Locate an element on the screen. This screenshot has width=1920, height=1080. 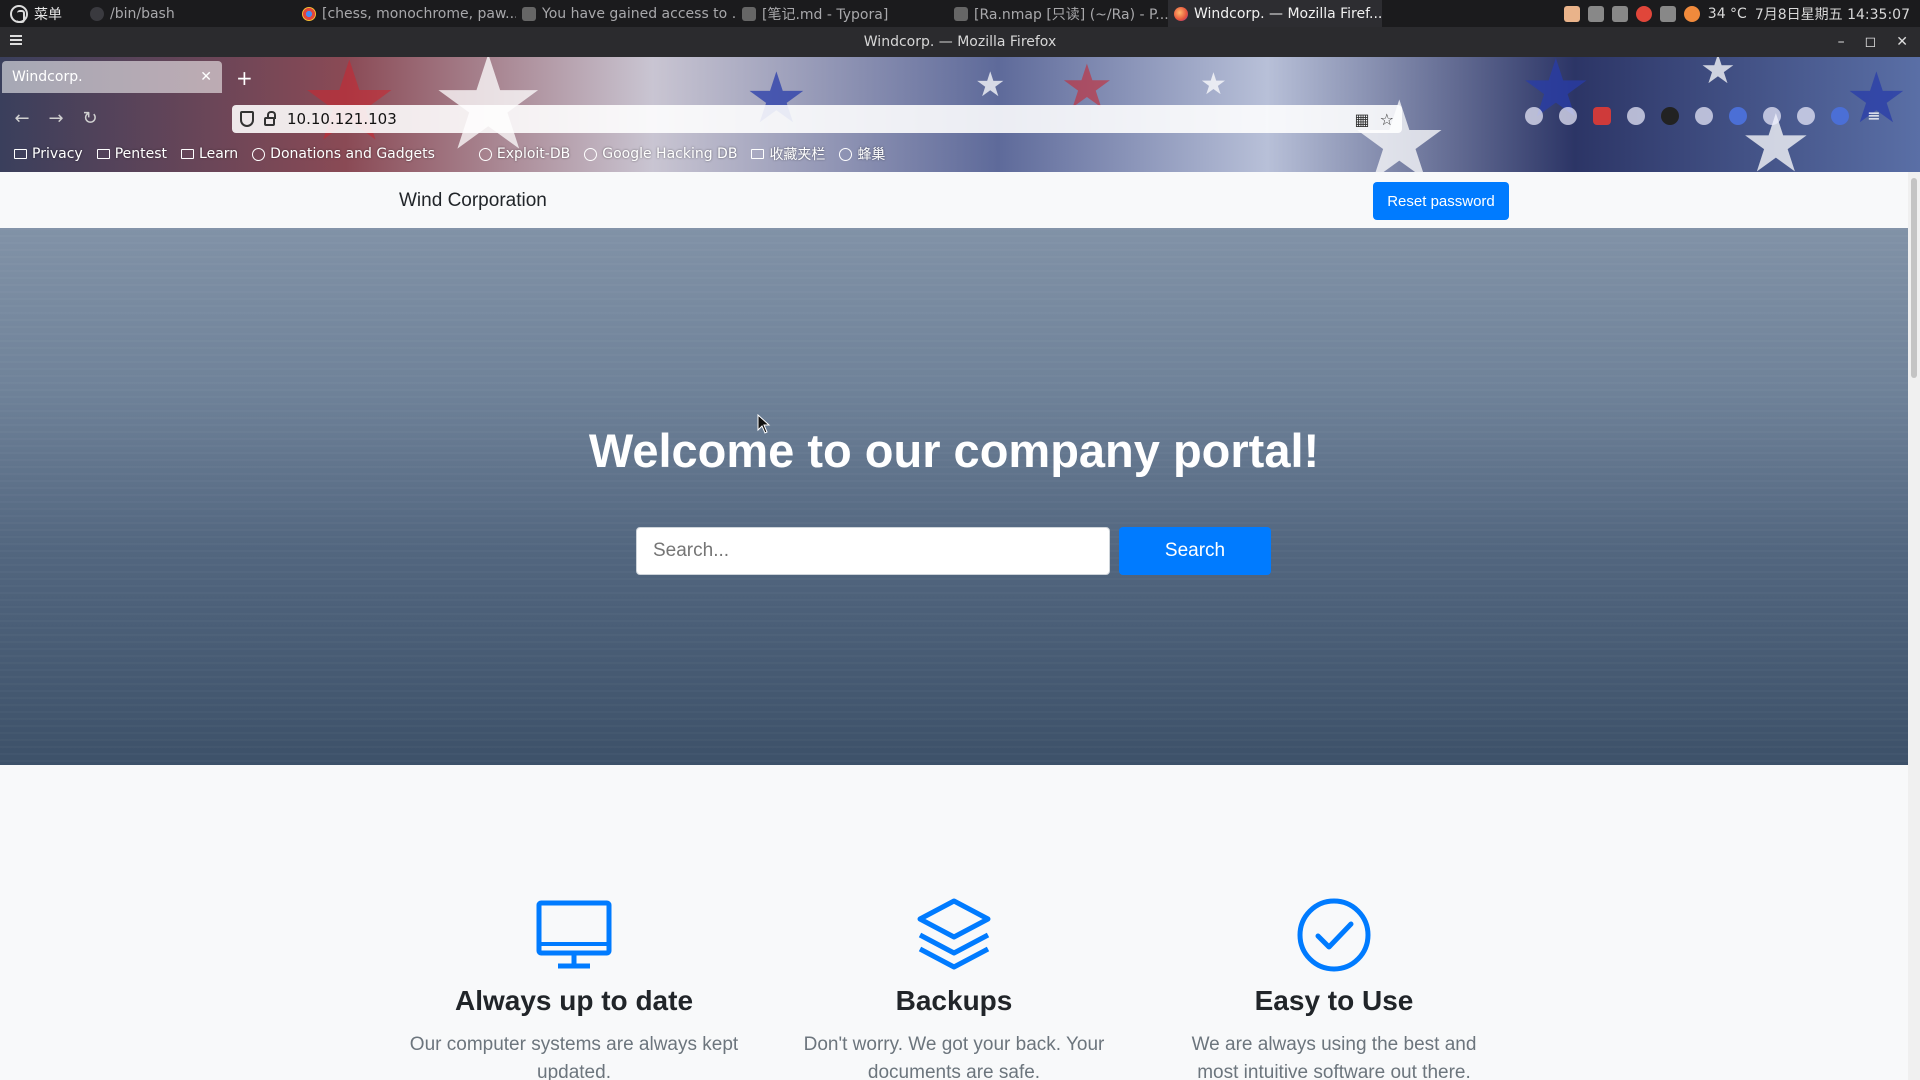
bookmark-learn: Learn is located at coordinates (209, 154).